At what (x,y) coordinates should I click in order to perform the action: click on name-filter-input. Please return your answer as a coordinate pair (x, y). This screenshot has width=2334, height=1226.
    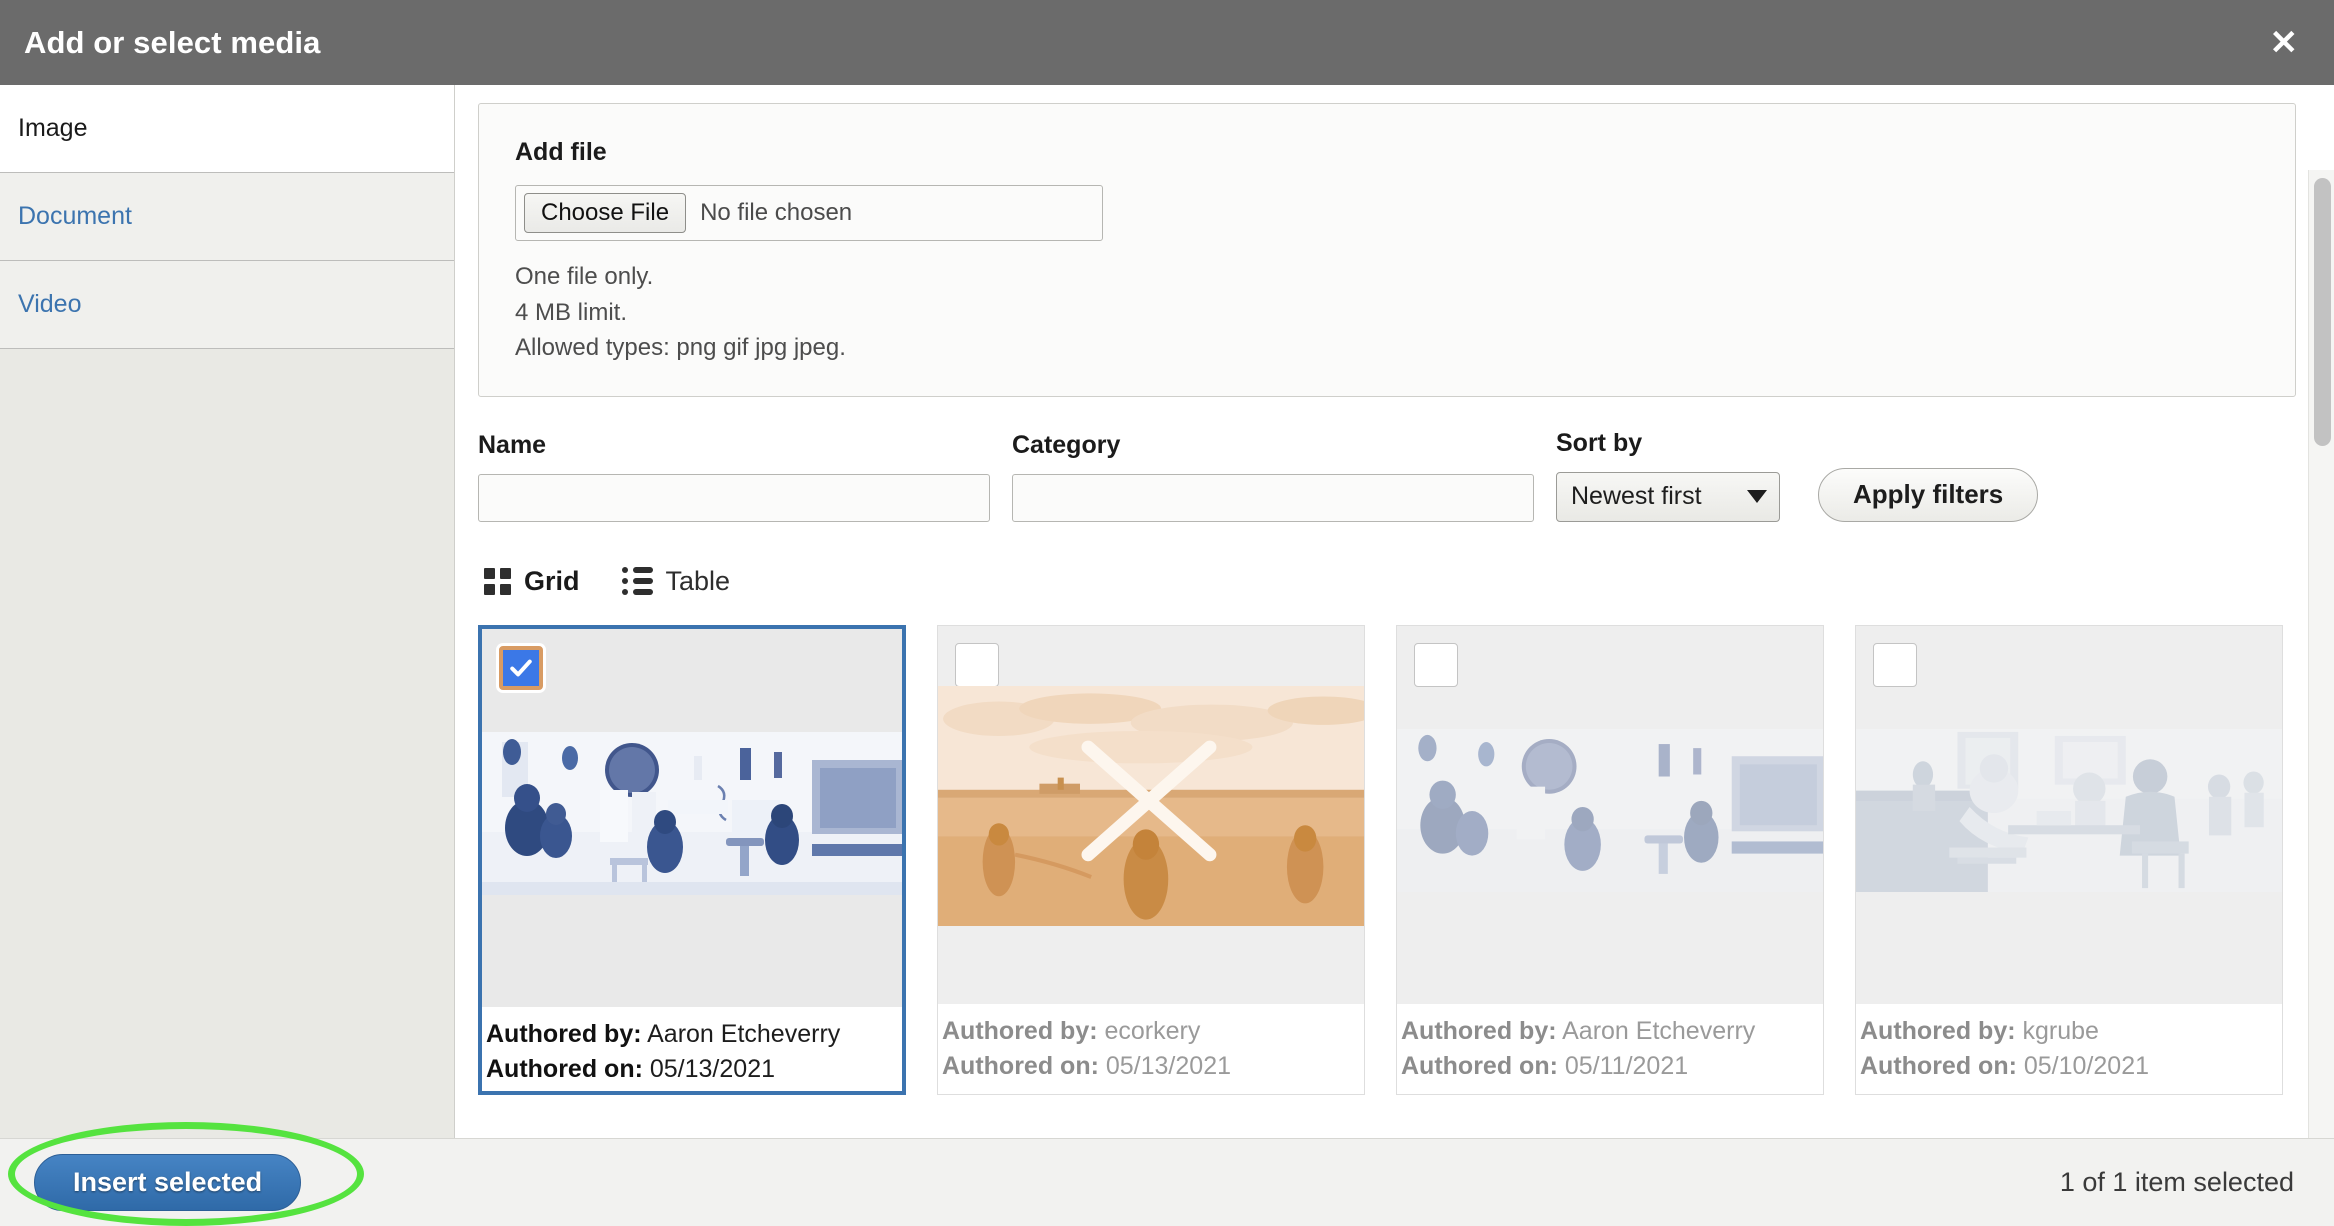
    Looking at the image, I should click on (734, 497).